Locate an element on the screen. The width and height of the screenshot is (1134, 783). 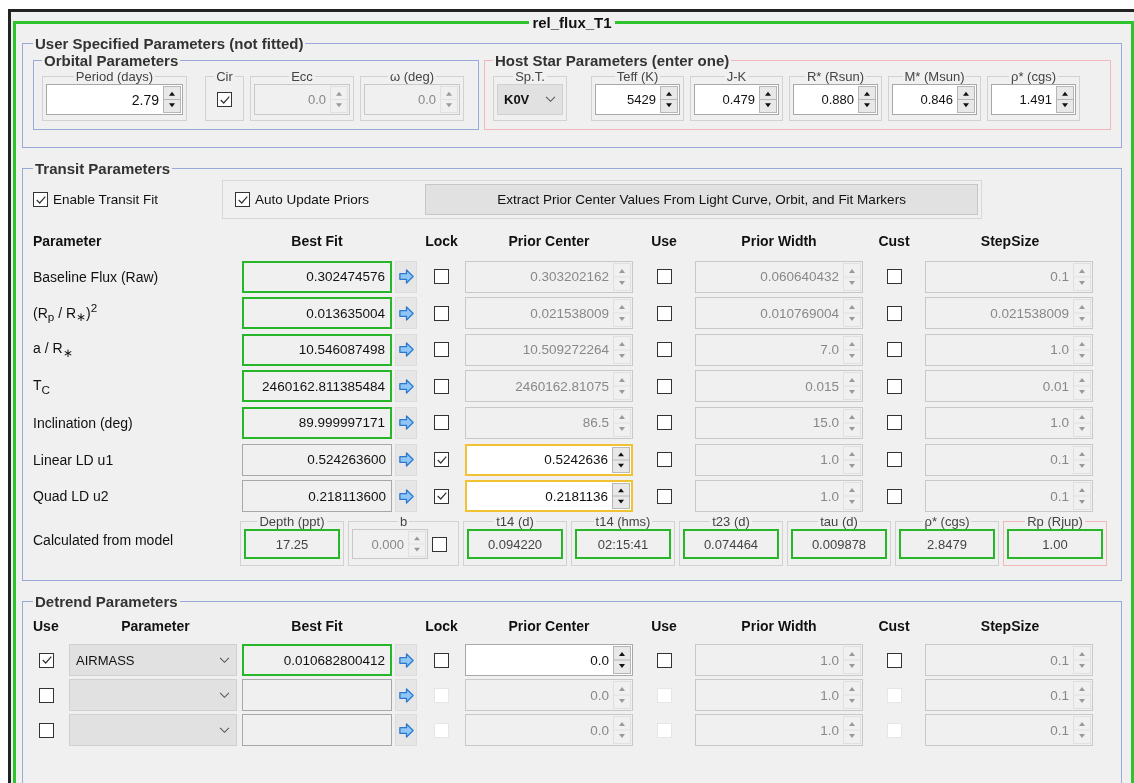
best-fit-field: 0.302474576 is located at coordinates (317, 276).